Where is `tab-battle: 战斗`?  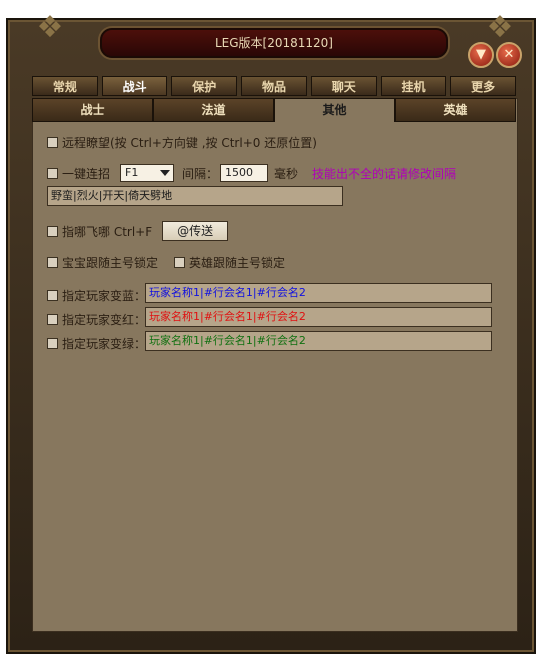 tab-battle: 战斗 is located at coordinates (134, 86).